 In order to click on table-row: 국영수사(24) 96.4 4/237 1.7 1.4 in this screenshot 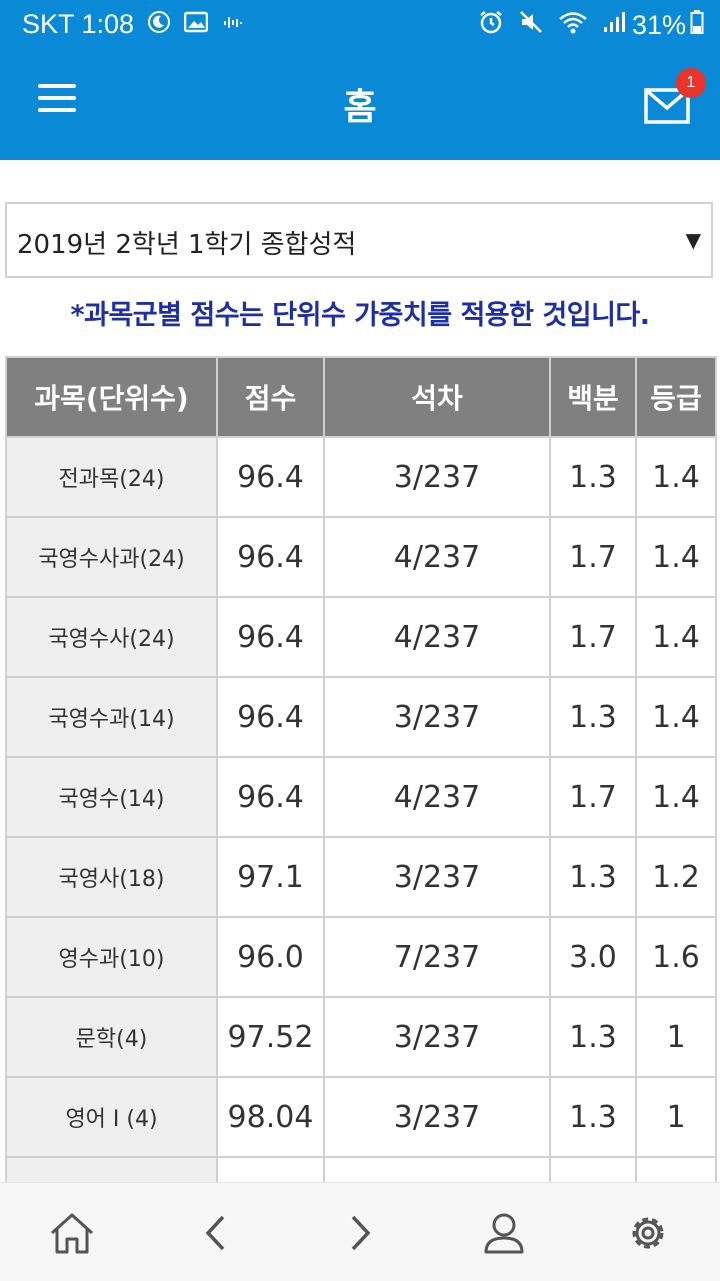, I will do `click(361, 637)`.